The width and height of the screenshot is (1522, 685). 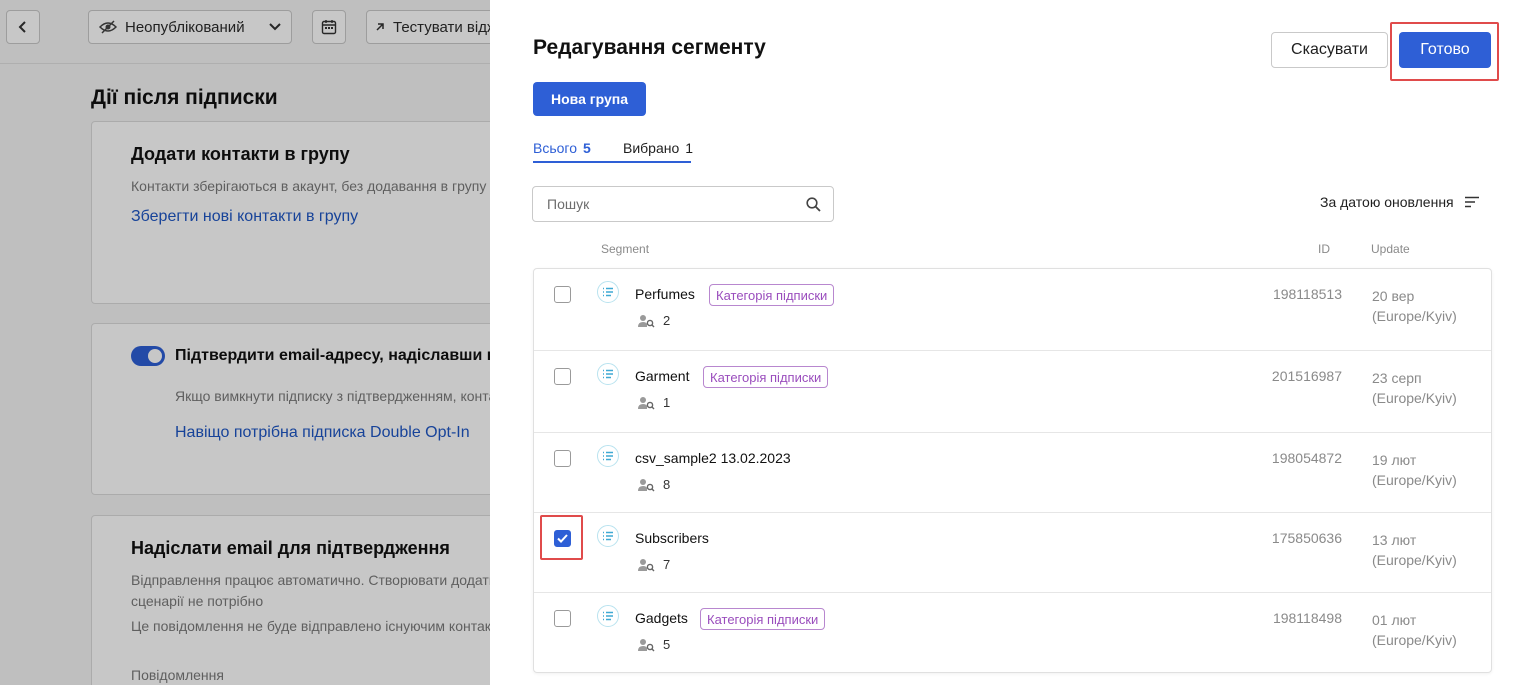 What do you see at coordinates (1306, 538) in the screenshot?
I see `segment-id: 175850636` at bounding box center [1306, 538].